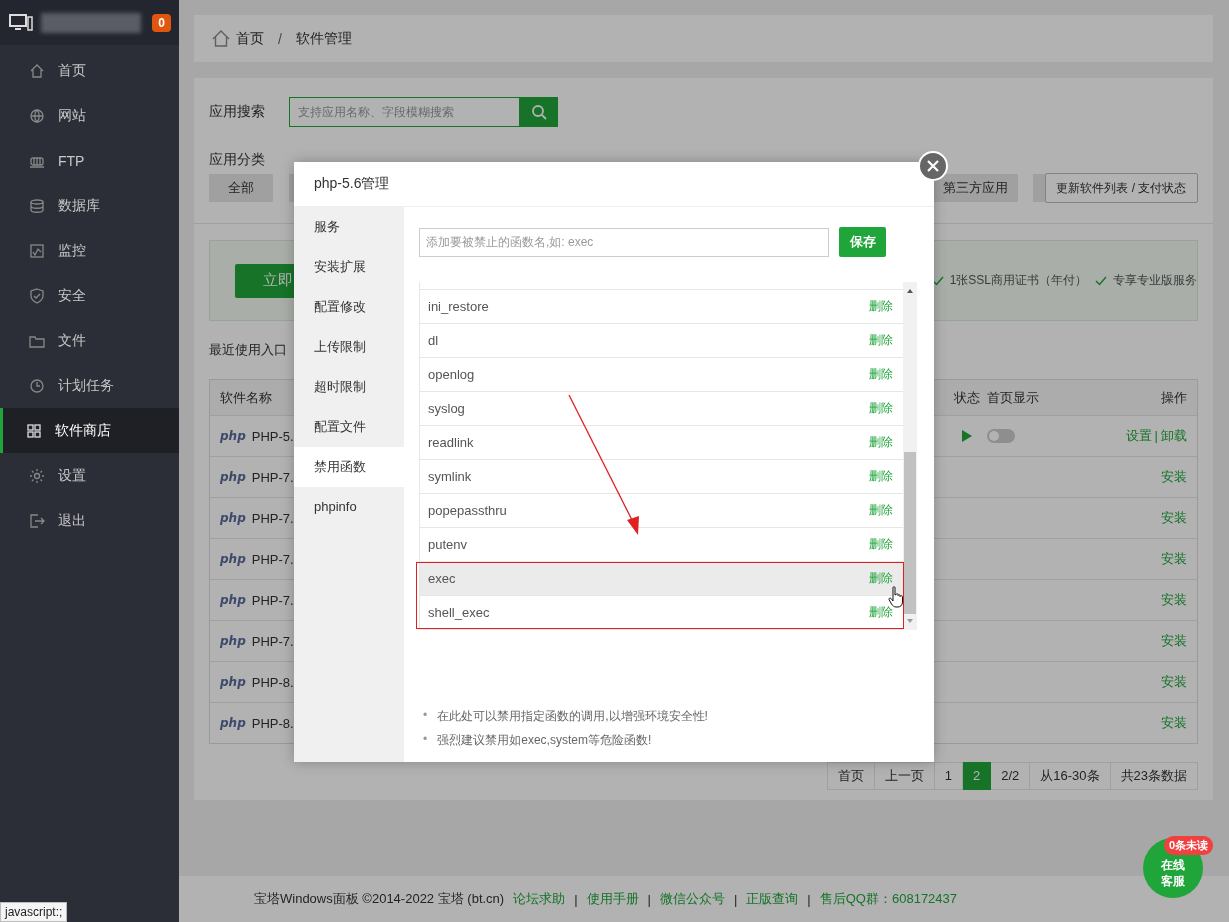 This screenshot has width=1229, height=922. Describe the element at coordinates (237, 112) in the screenshot. I see `search-label: 应用搜索` at that location.